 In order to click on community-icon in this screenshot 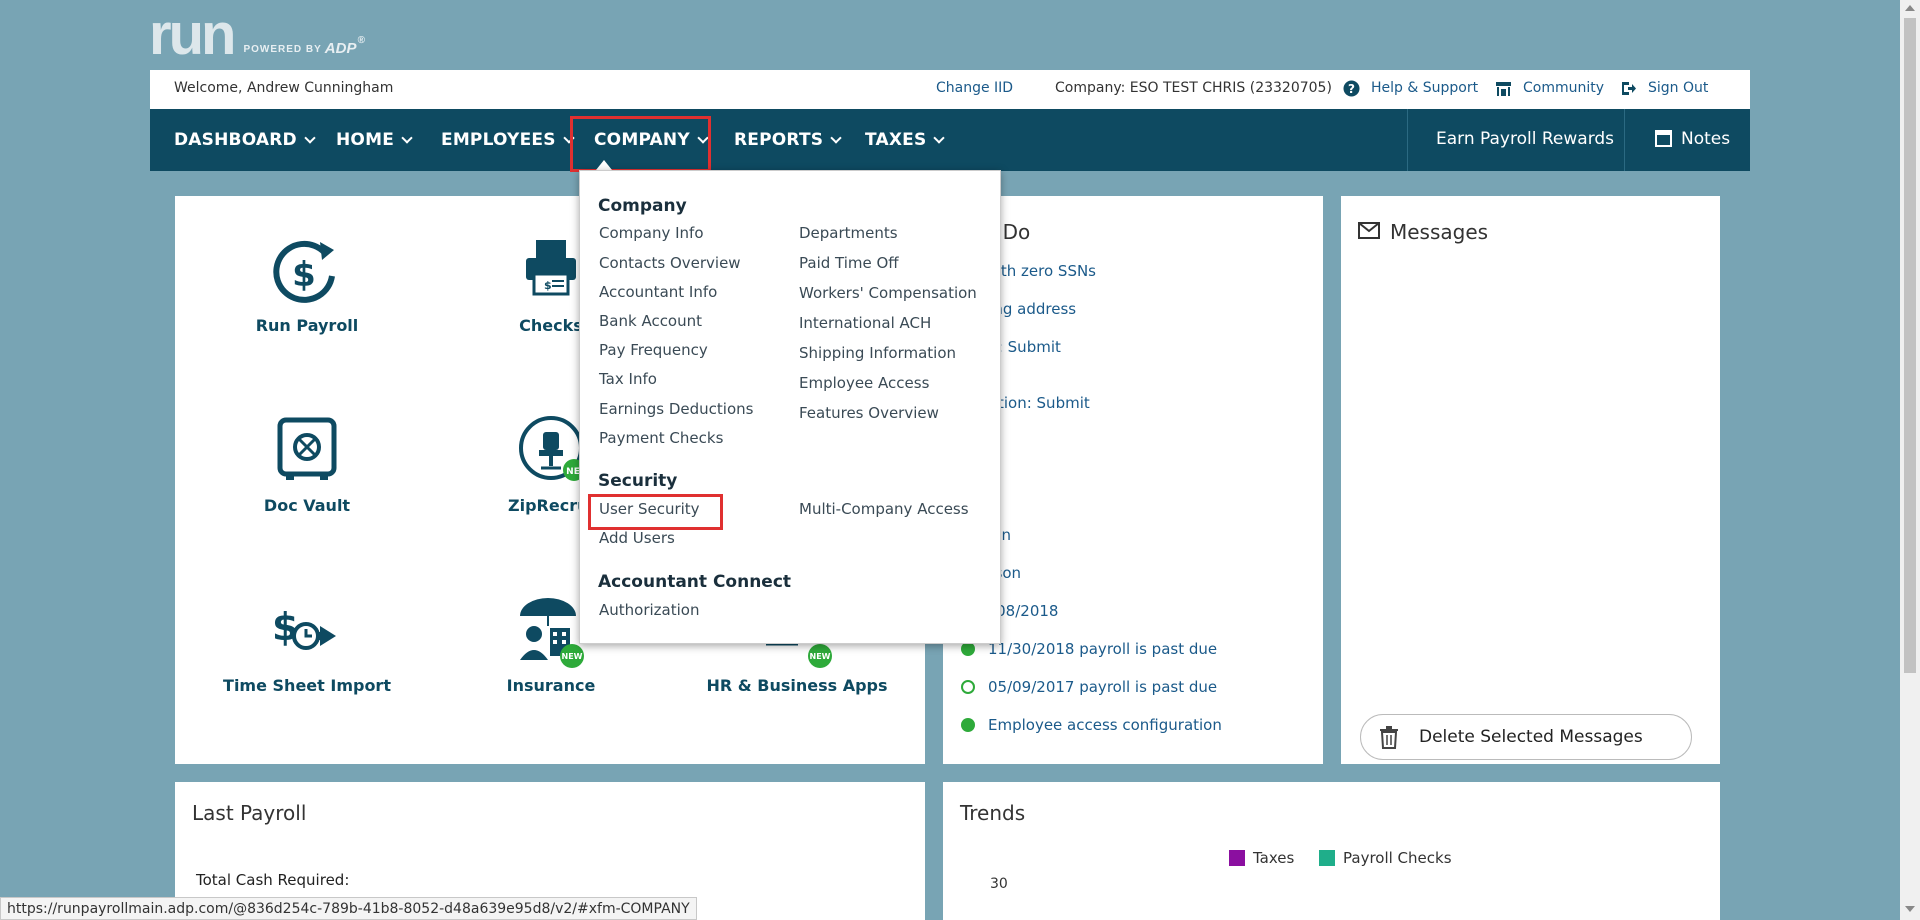, I will do `click(1503, 88)`.